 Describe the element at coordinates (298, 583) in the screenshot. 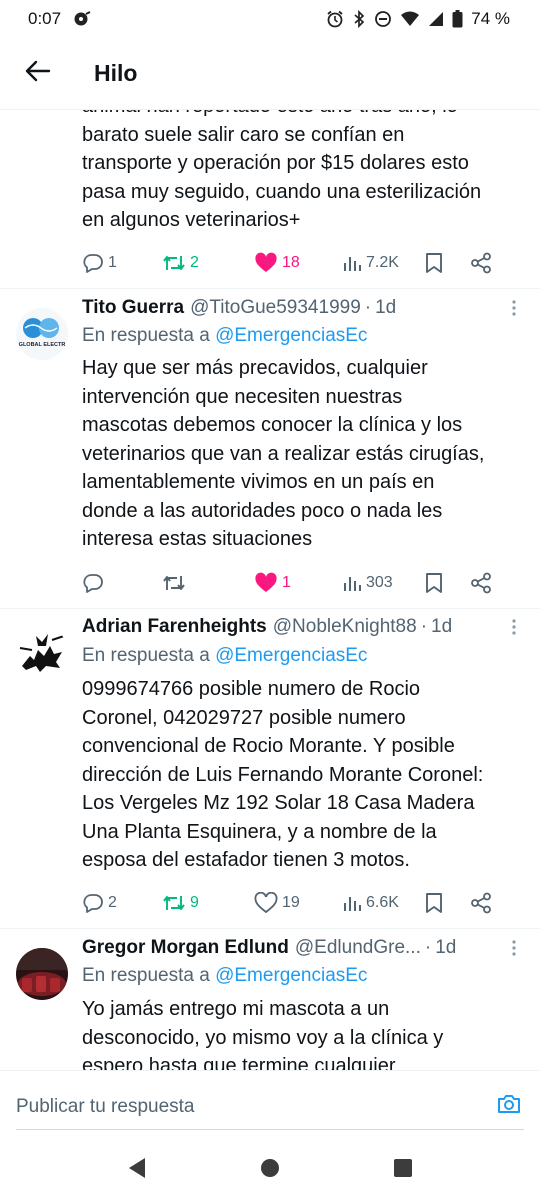

I see `like-button: 1` at that location.